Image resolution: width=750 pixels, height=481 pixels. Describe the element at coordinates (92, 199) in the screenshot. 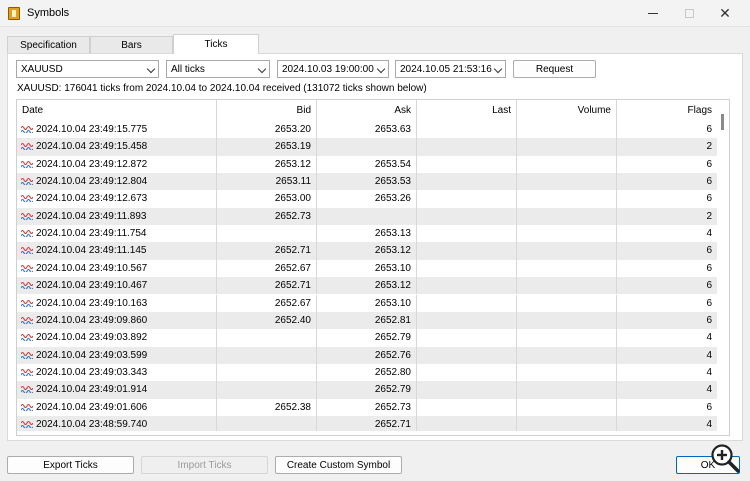

I see `date-value: 2024.10.04 23:49:12.673` at that location.